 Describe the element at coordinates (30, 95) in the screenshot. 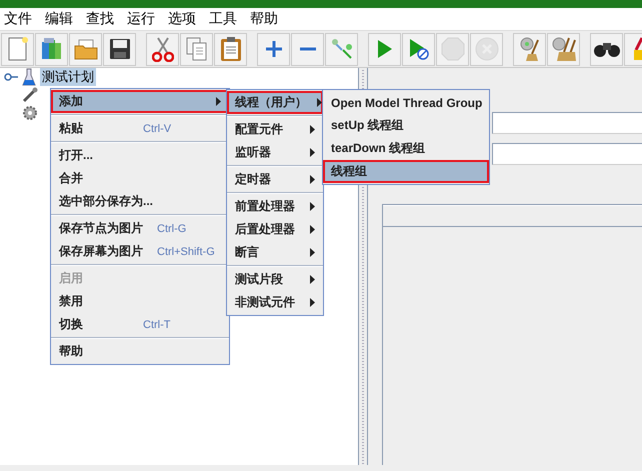

I see `wrench-icon` at that location.